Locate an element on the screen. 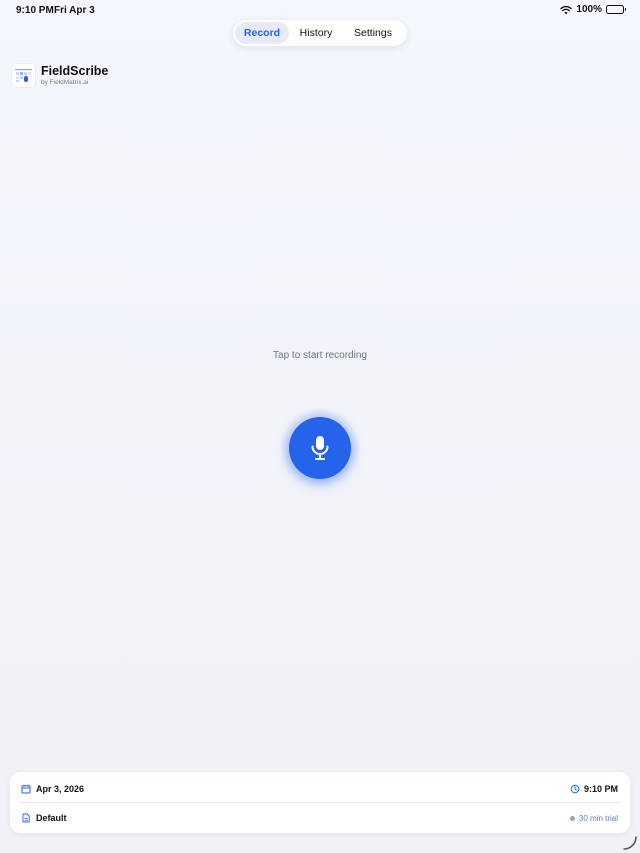  loading-indicator-icon is located at coordinates (630, 843).